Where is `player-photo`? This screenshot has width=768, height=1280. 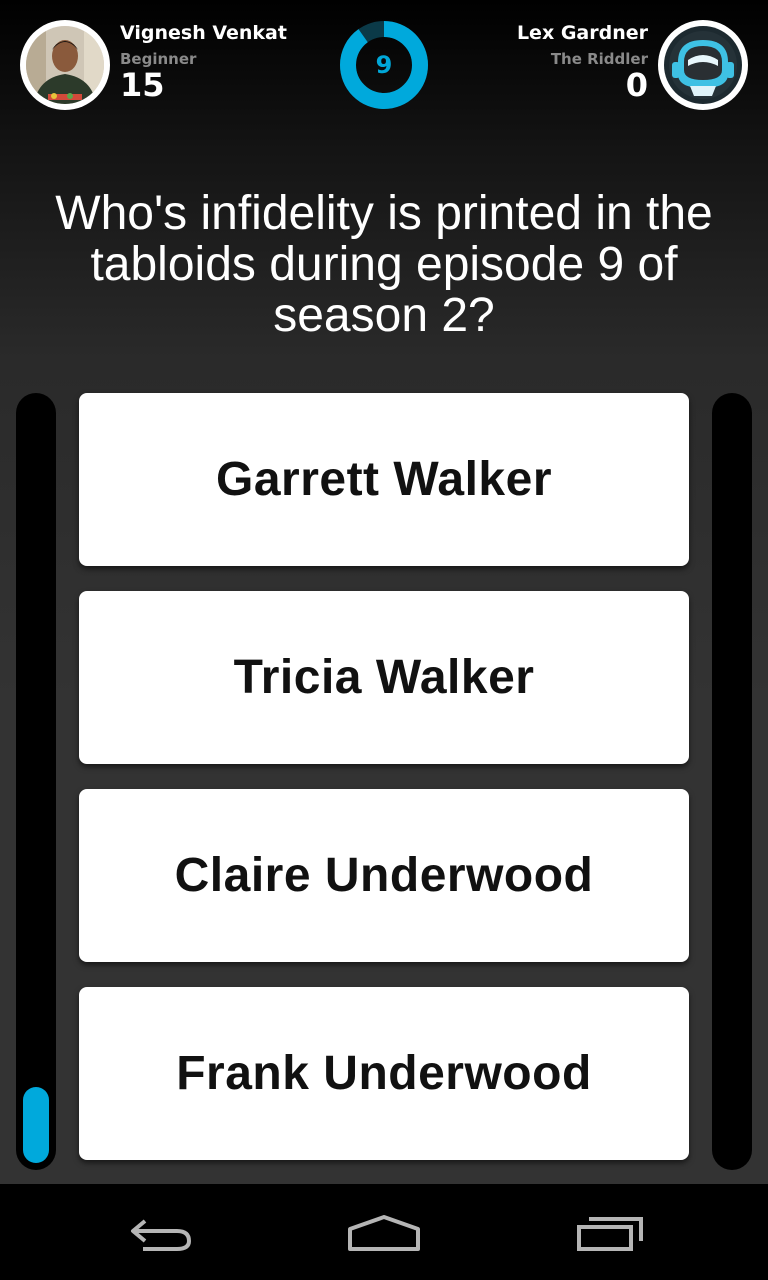 player-photo is located at coordinates (65, 65).